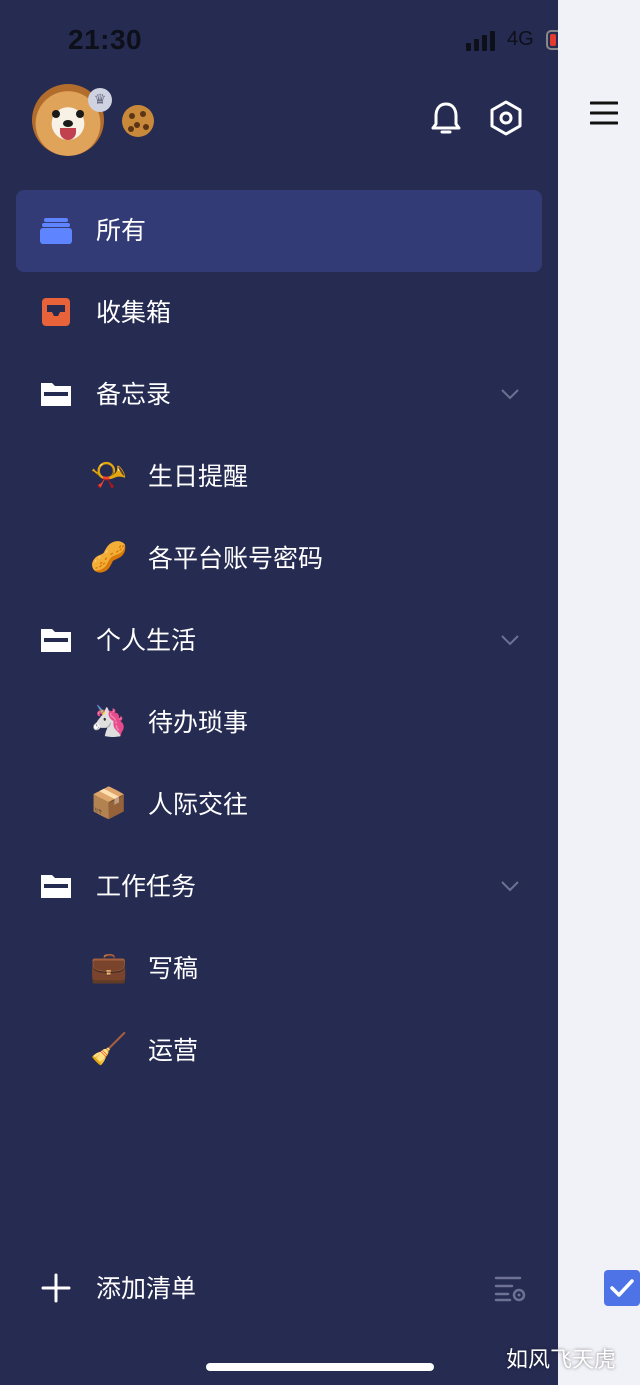 Image resolution: width=640 pixels, height=1385 pixels. Describe the element at coordinates (279, 1051) in the screenshot. I see `list-item-operations: 🧹 运营` at that location.